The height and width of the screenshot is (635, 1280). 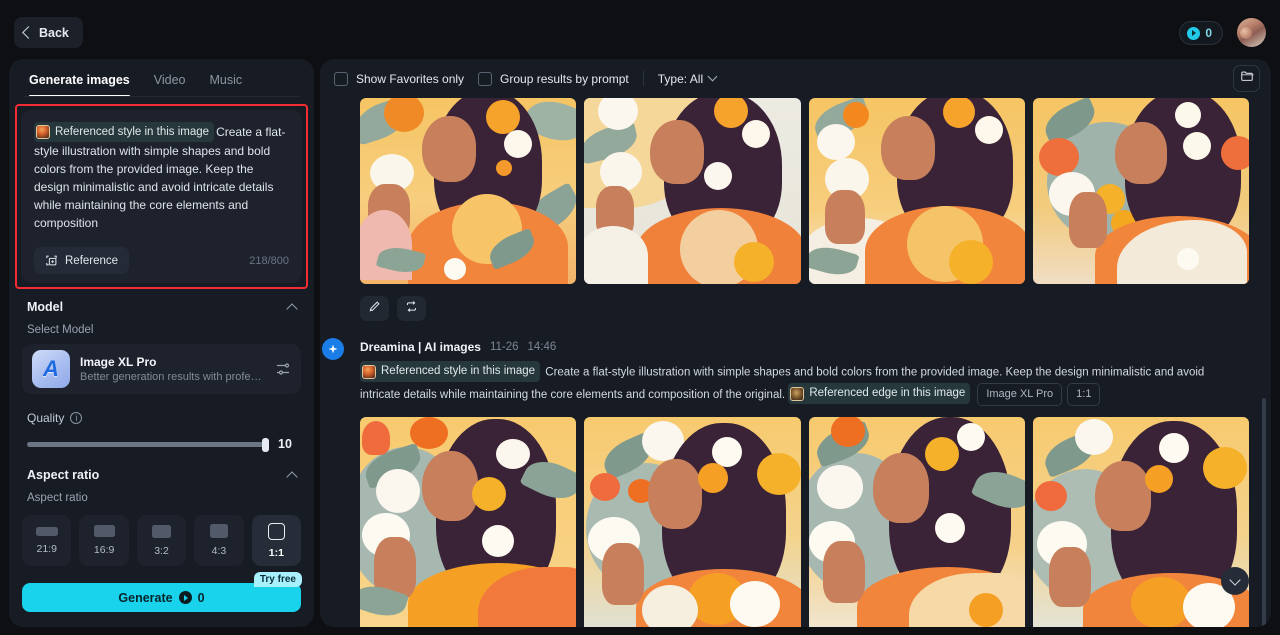 I want to click on aspect-option-label: 21:9, so click(x=46, y=548).